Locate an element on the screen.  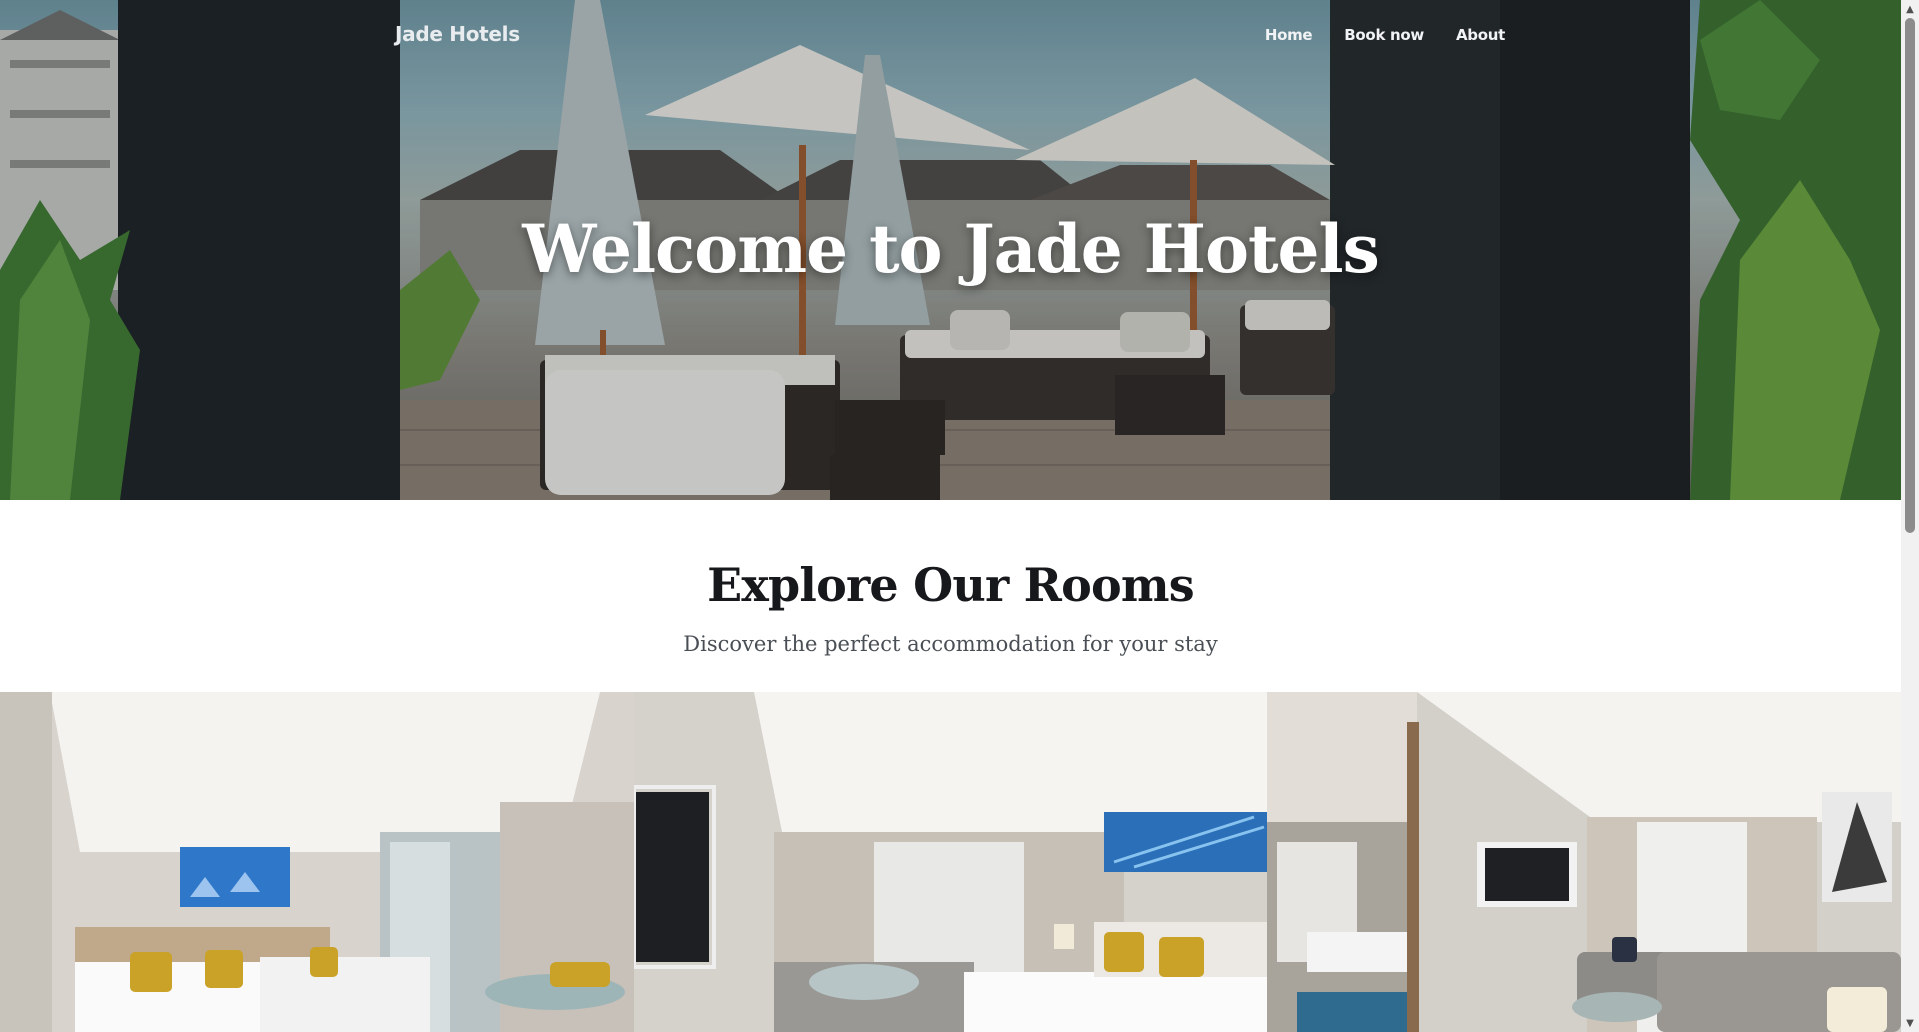
scroll-thumb is located at coordinates (1910, 275).